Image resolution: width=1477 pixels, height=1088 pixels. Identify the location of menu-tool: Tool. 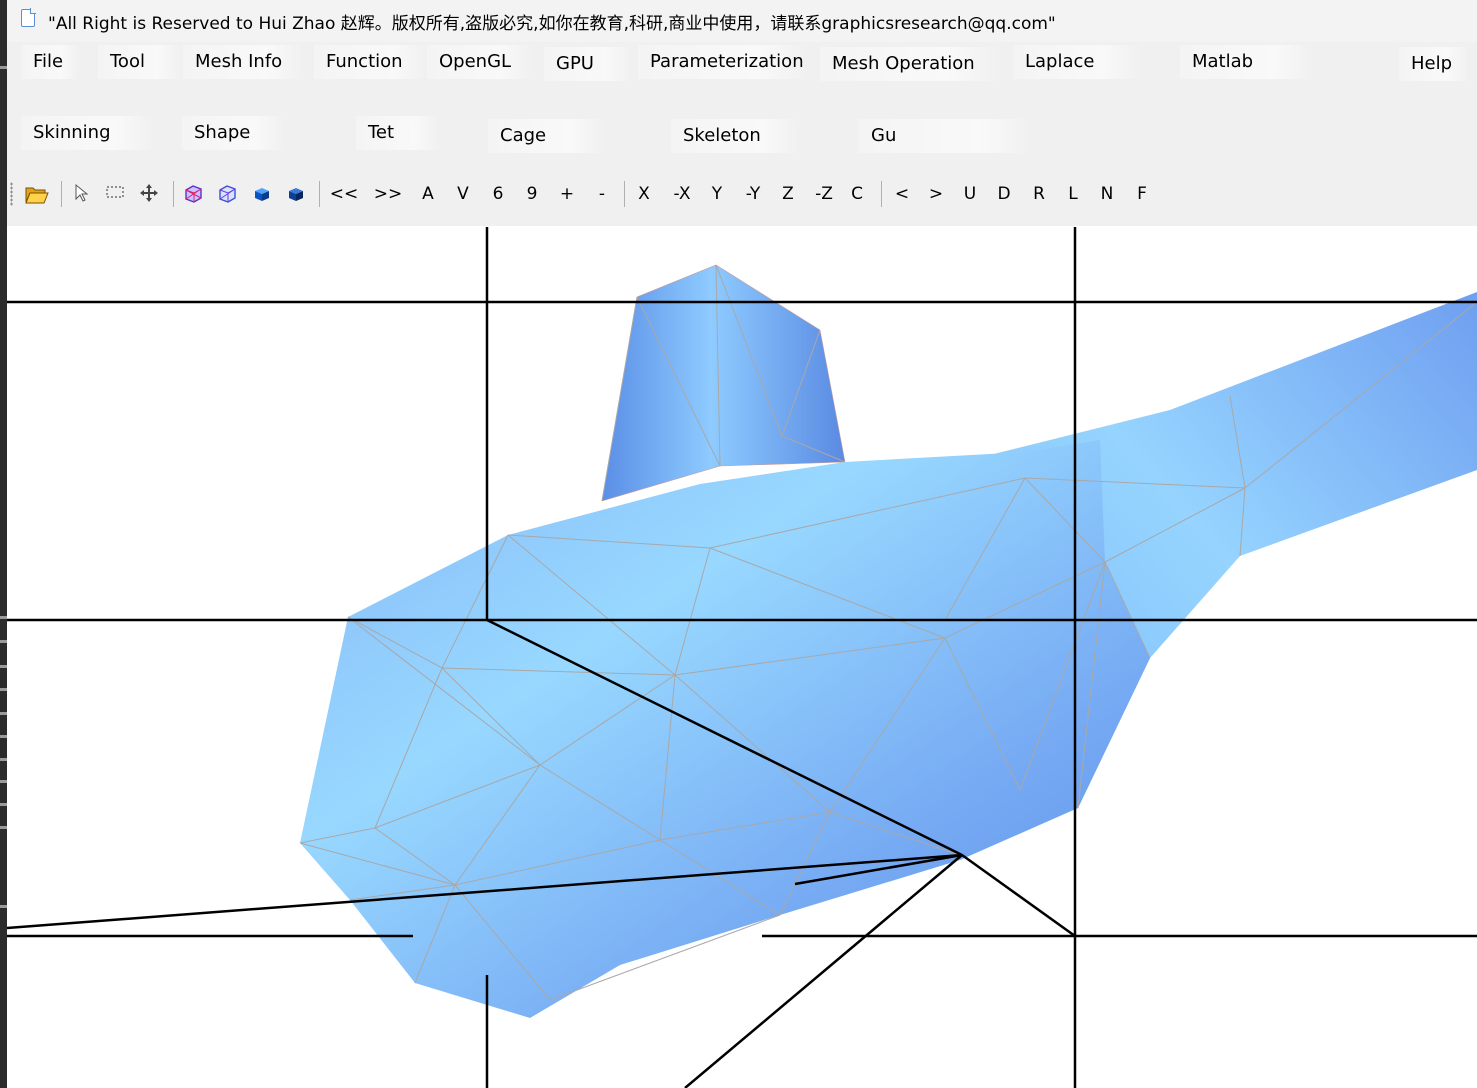
(140, 62).